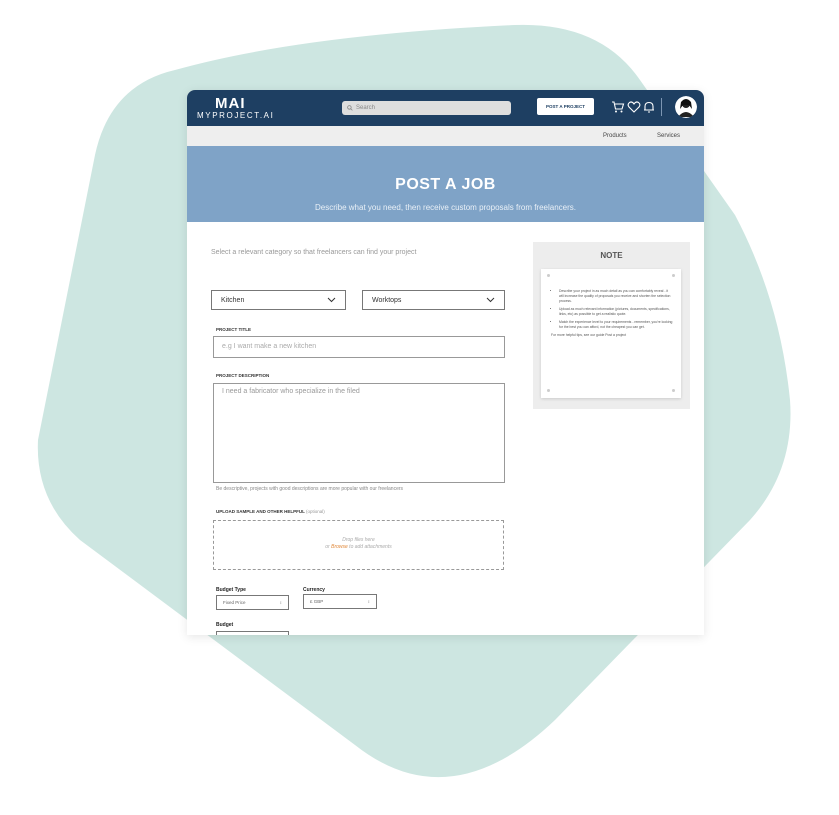  What do you see at coordinates (369, 547) in the screenshot?
I see `dropzone-rest: to add attachments` at bounding box center [369, 547].